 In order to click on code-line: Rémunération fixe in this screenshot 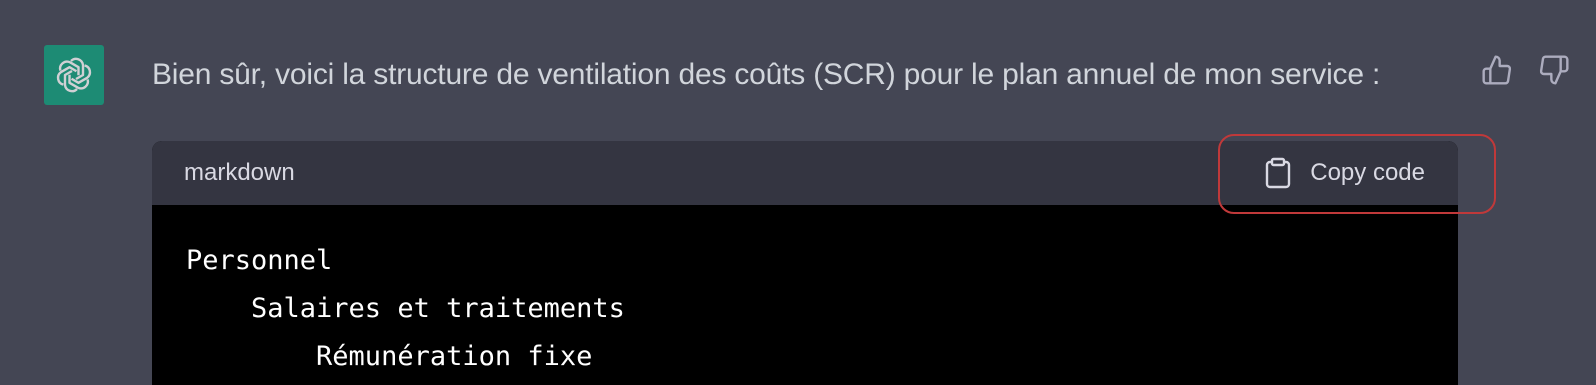, I will do `click(389, 356)`.